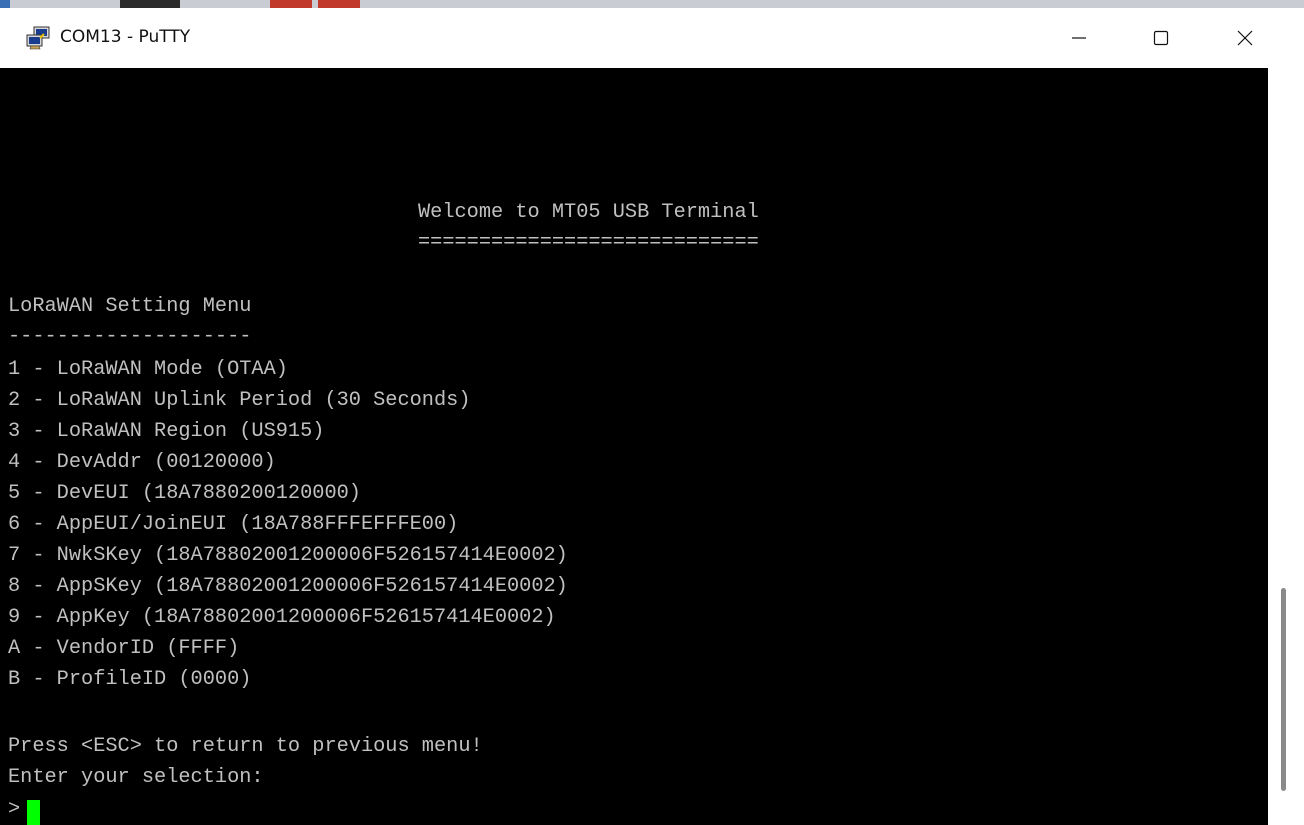 Image resolution: width=1304 pixels, height=825 pixels. What do you see at coordinates (38, 38) in the screenshot?
I see `putty-icon` at bounding box center [38, 38].